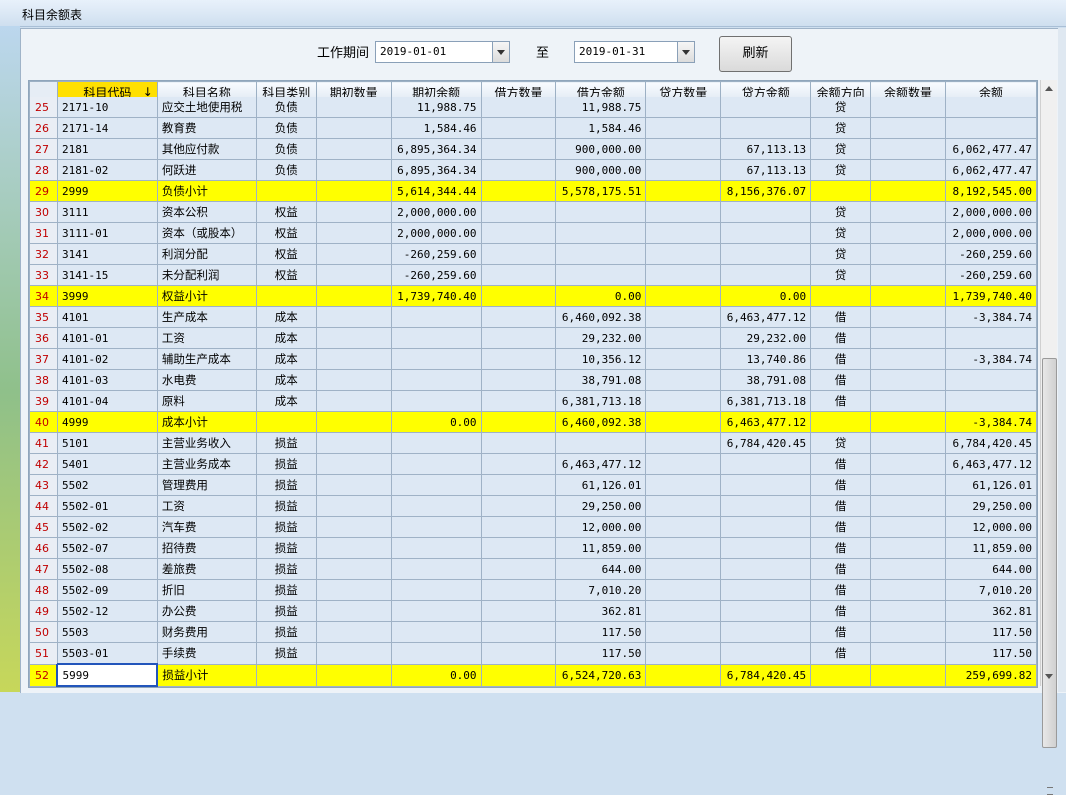  I want to click on cell-da: 644.00, so click(601, 569).